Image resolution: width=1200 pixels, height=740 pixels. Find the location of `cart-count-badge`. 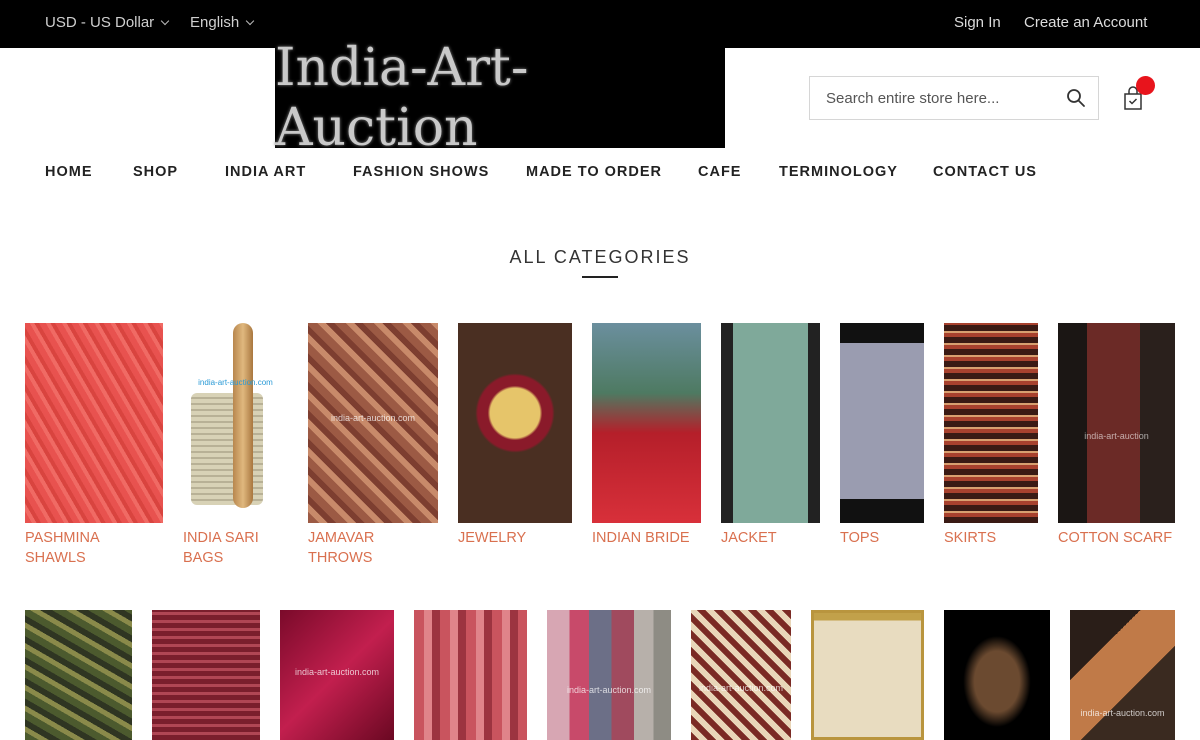

cart-count-badge is located at coordinates (1145, 85).